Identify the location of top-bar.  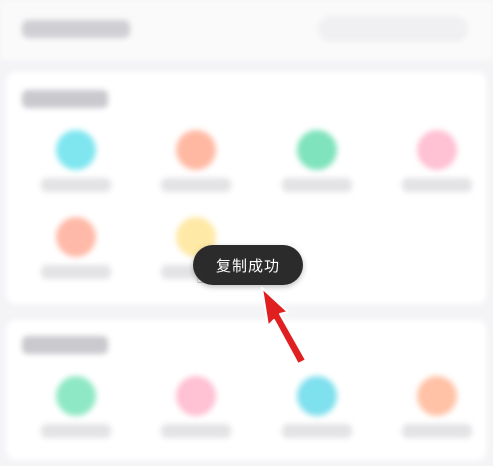
(246, 30).